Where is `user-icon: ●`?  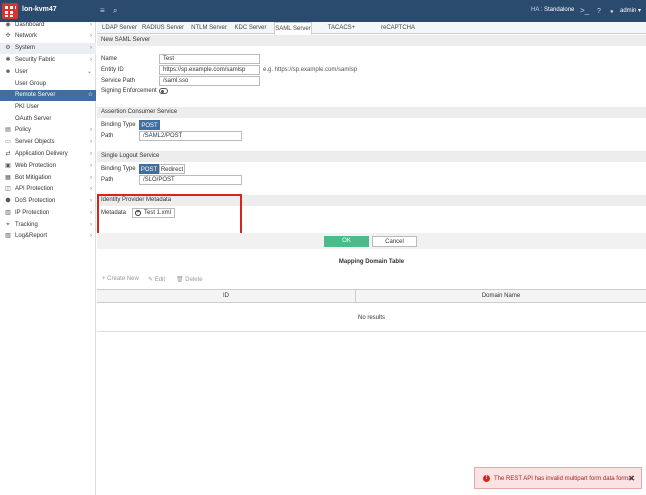 user-icon: ● is located at coordinates (612, 12).